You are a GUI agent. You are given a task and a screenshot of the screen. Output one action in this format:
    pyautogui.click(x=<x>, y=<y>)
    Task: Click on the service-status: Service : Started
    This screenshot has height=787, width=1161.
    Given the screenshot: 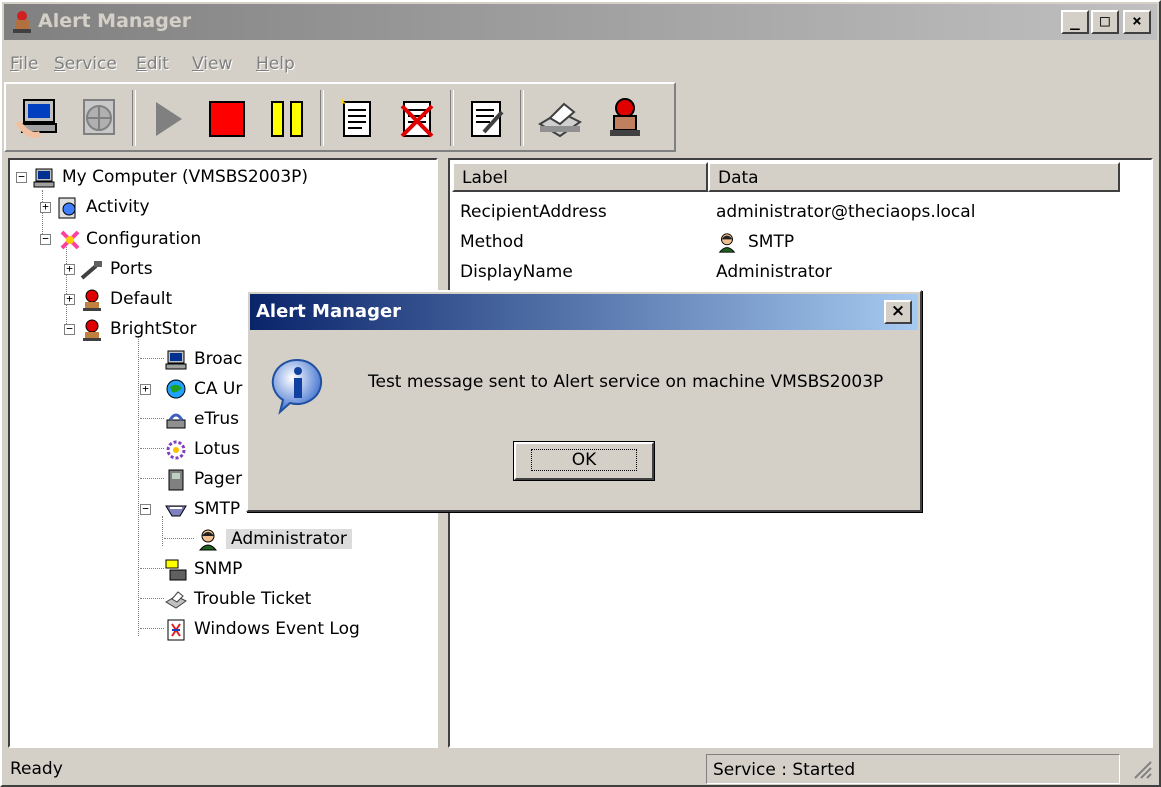 What is the action you would take?
    pyautogui.click(x=913, y=769)
    